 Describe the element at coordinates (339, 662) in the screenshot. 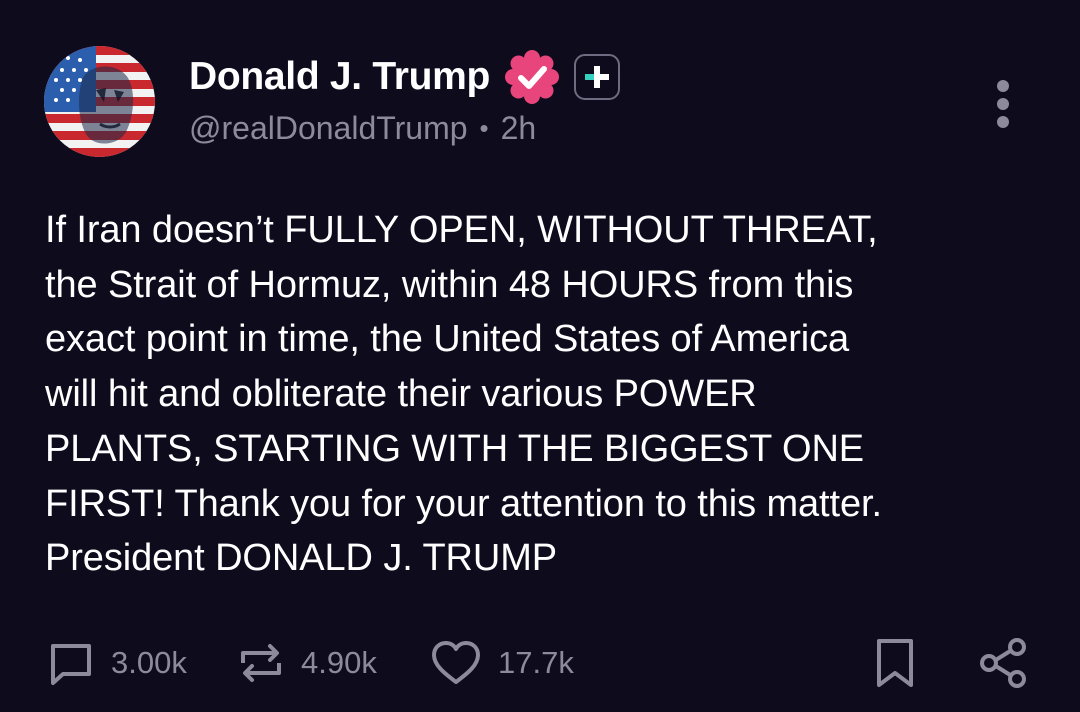

I see `repost-count: 4.90k` at that location.